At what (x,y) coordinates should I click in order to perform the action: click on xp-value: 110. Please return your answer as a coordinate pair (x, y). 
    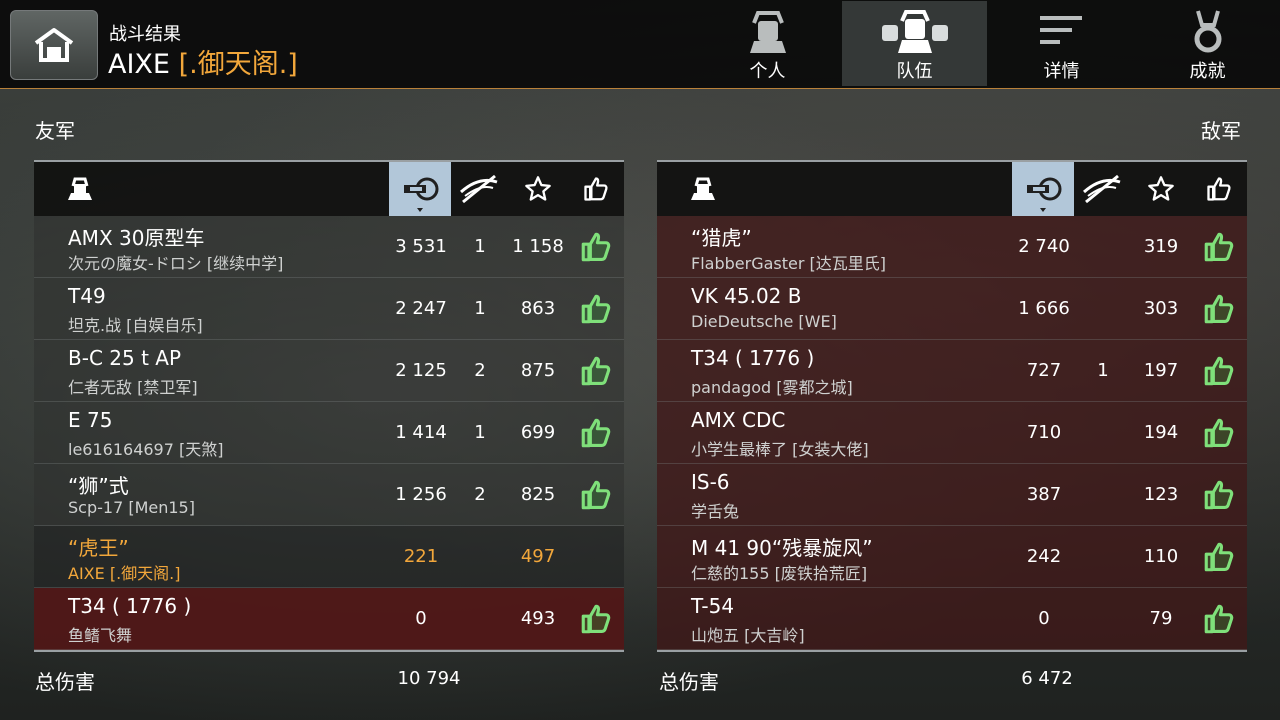
    Looking at the image, I should click on (1161, 556).